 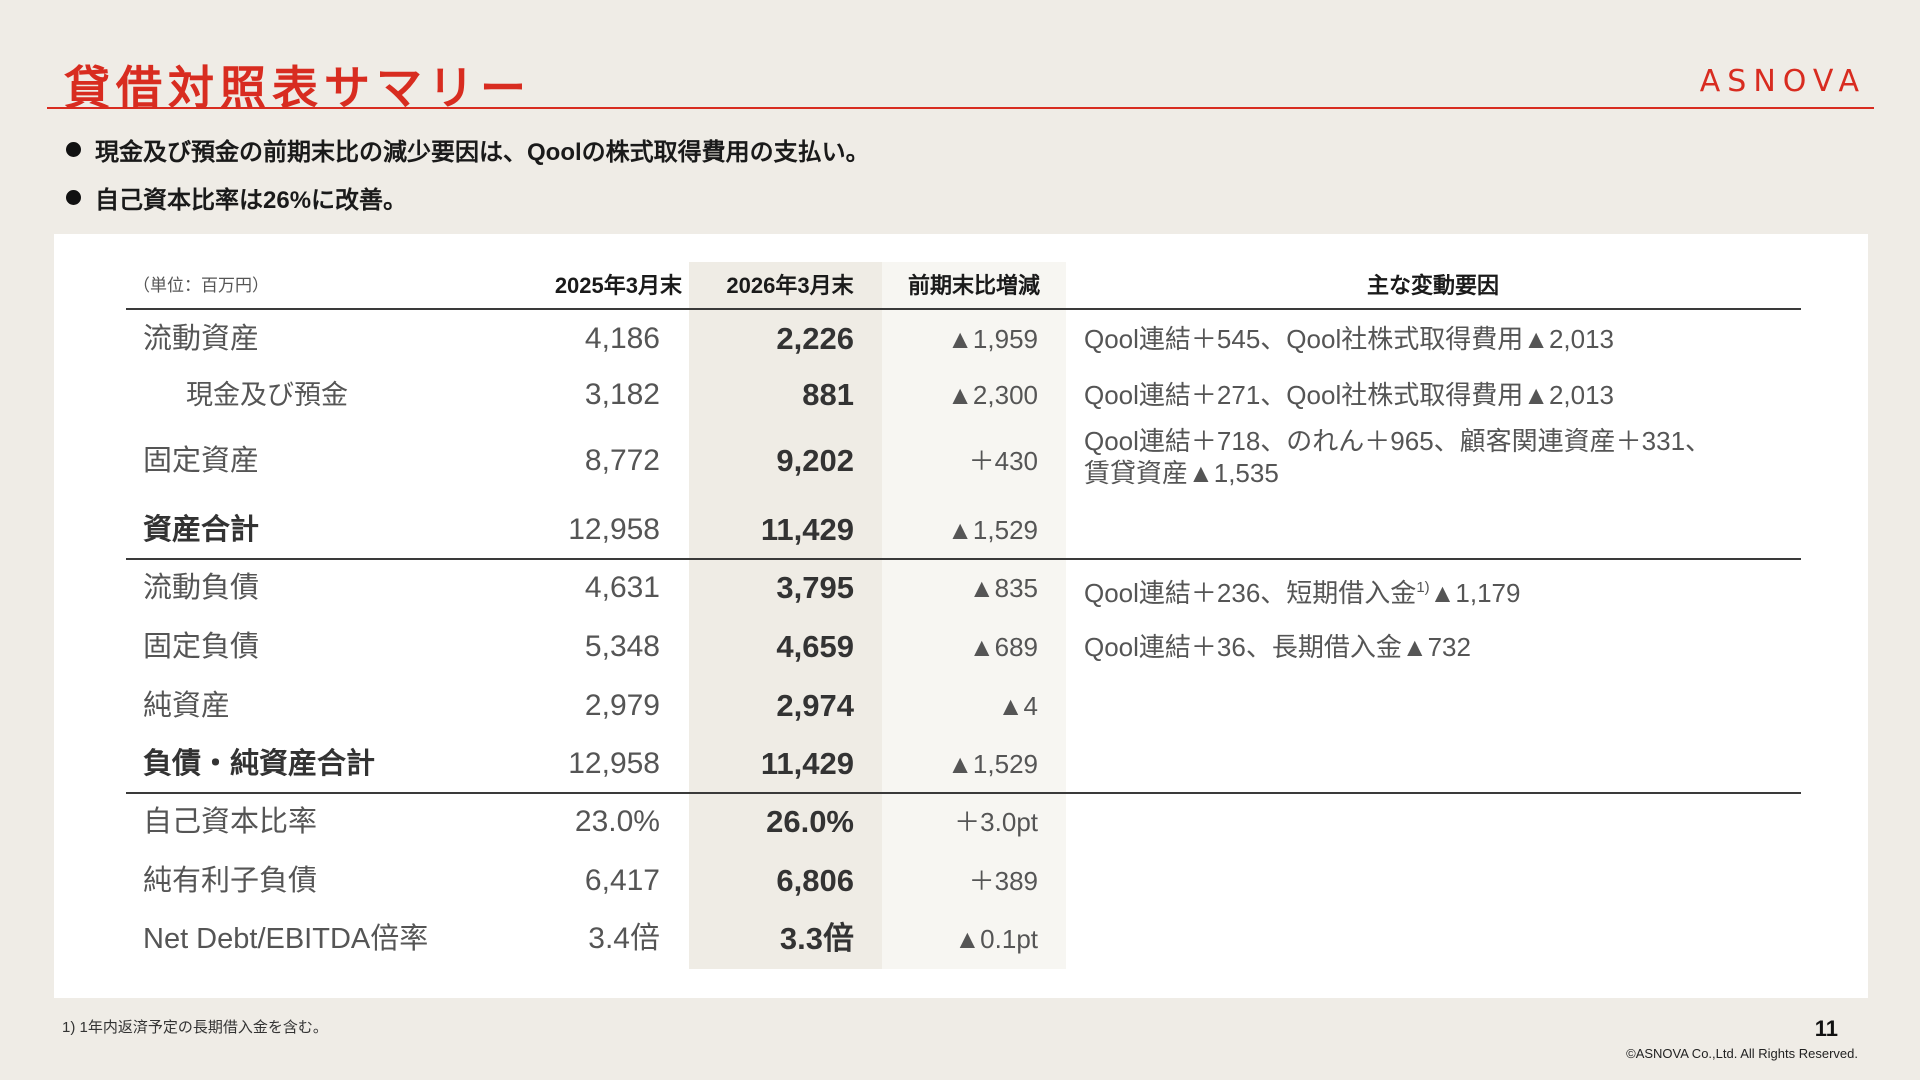 I want to click on value-prev: 4,186, so click(x=622, y=338).